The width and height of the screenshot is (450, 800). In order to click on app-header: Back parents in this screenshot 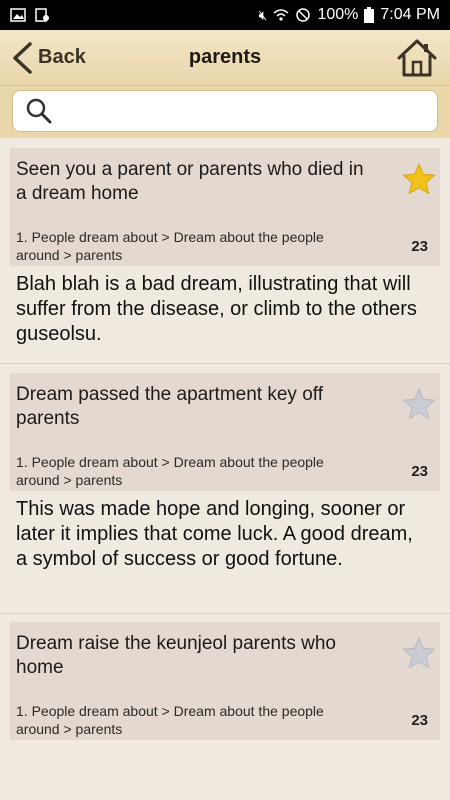, I will do `click(225, 58)`.